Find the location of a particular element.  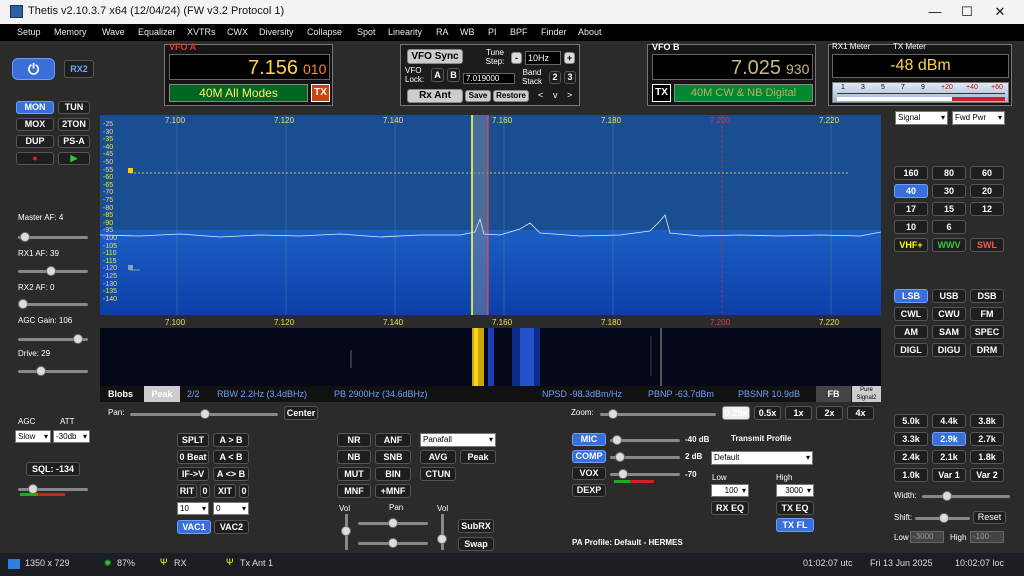

waterfall is located at coordinates (490, 357).